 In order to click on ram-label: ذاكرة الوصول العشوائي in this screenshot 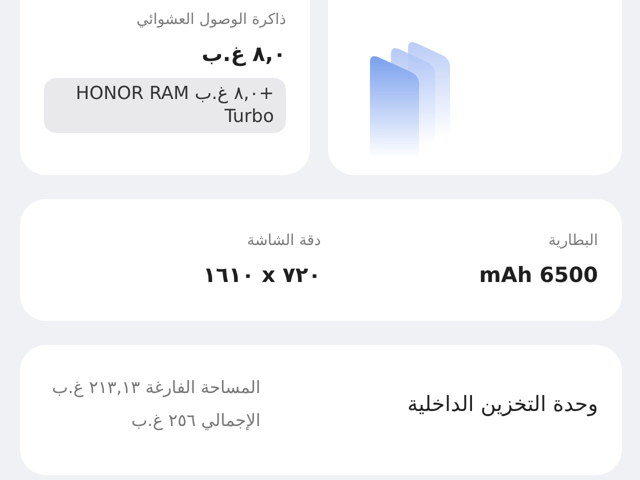, I will do `click(211, 19)`.